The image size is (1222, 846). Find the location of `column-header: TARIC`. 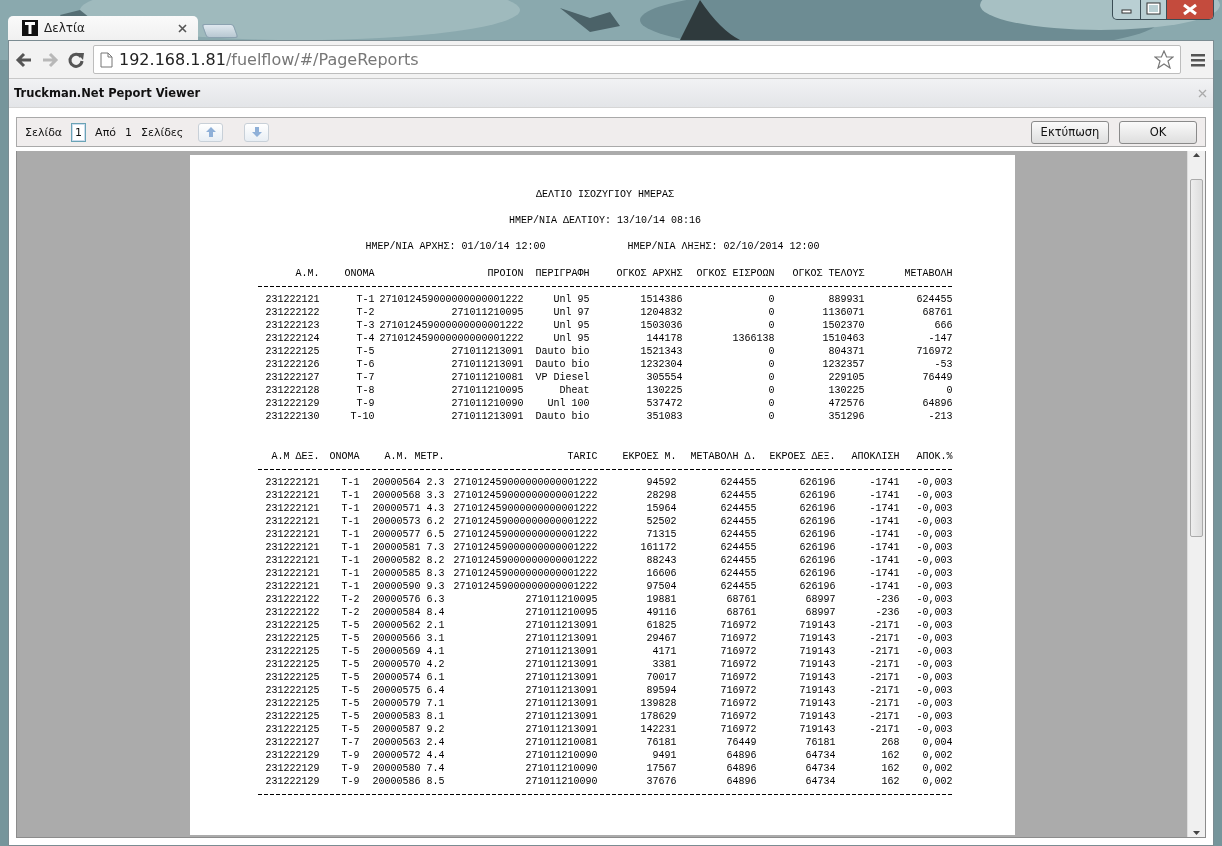

column-header: TARIC is located at coordinates (582, 456).